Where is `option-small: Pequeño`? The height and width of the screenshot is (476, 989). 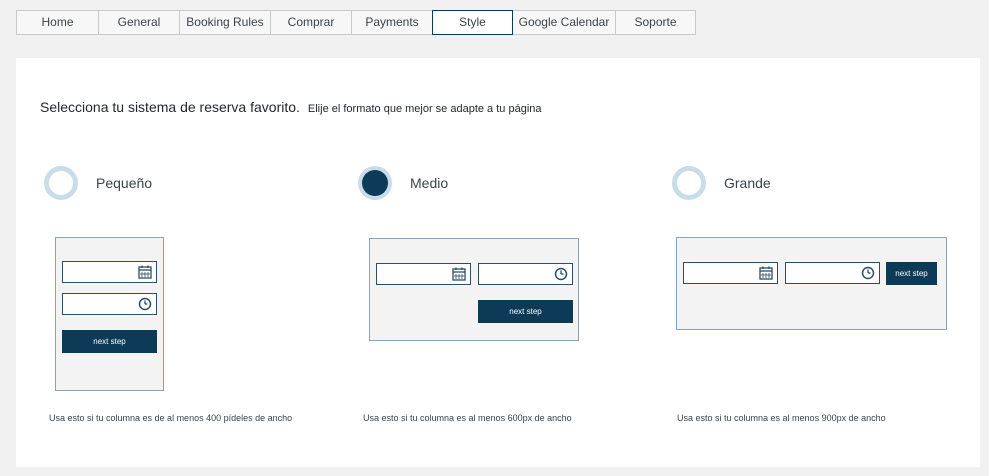 option-small: Pequeño is located at coordinates (98, 183).